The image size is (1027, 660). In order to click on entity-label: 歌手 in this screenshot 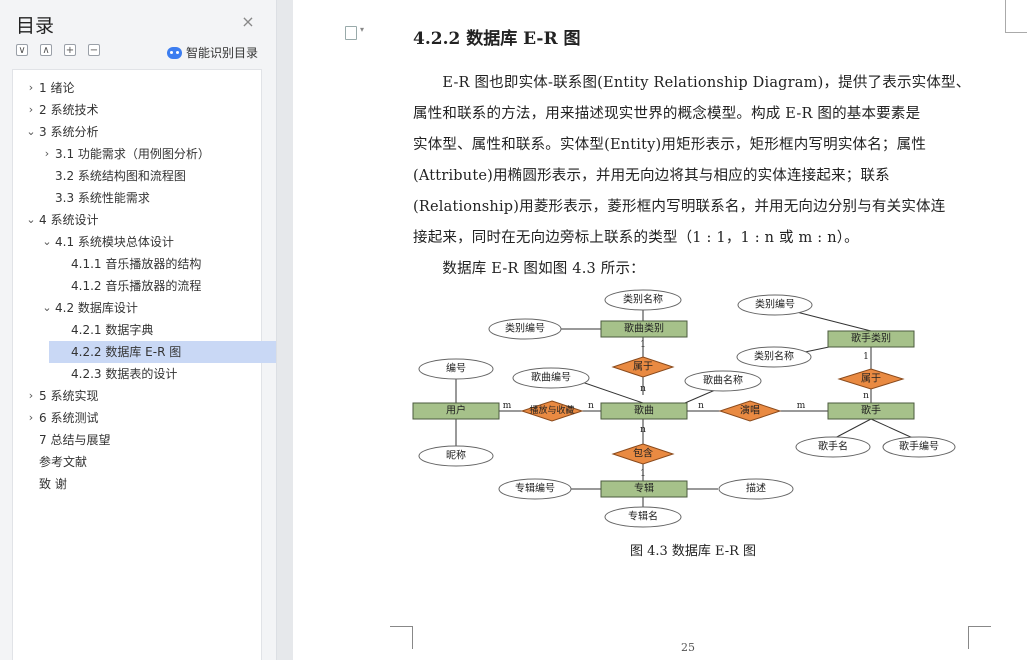, I will do `click(871, 410)`.